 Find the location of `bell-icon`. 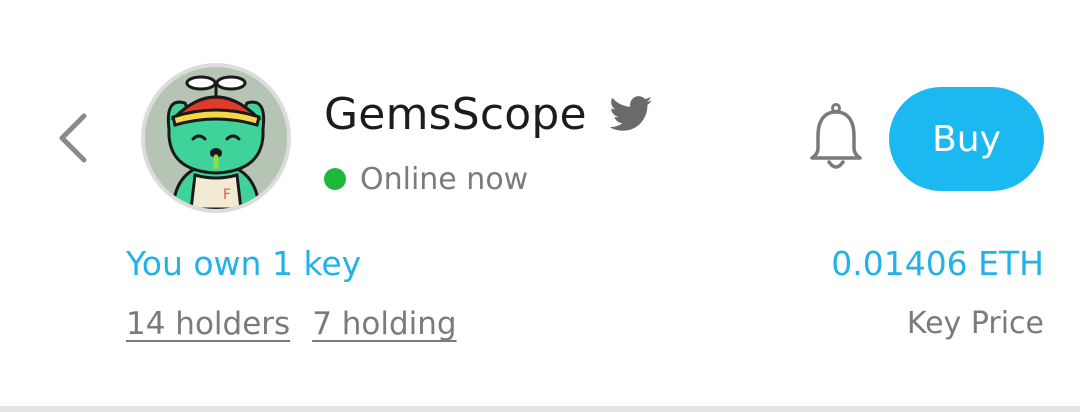

bell-icon is located at coordinates (836, 136).